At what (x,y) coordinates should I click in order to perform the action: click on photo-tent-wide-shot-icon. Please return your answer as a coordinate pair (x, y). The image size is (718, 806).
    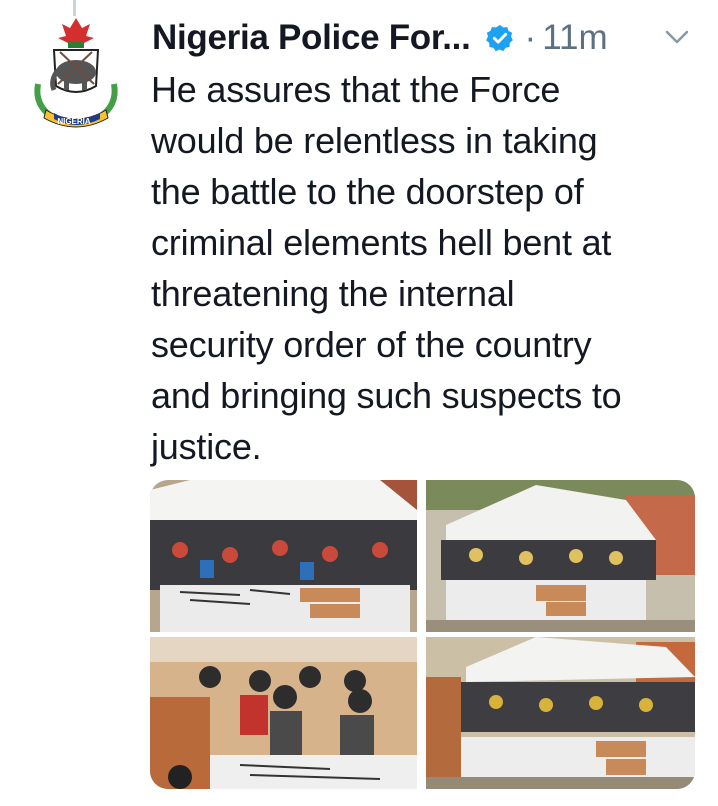
    Looking at the image, I should click on (560, 713).